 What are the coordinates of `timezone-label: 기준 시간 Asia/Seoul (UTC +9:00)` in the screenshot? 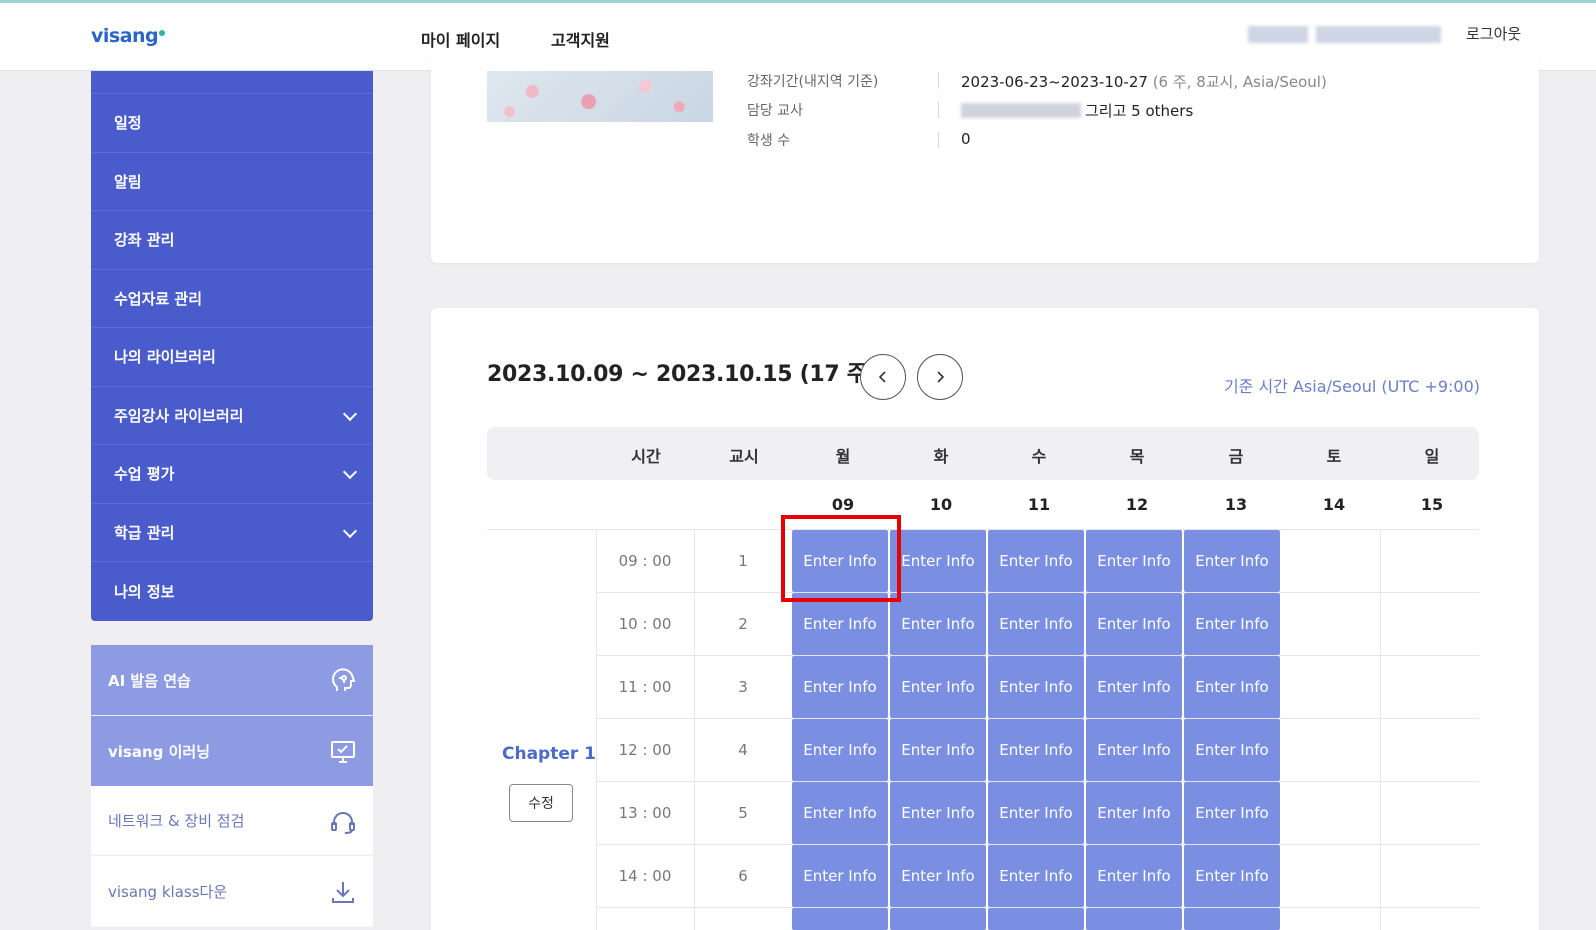 It's located at (1351, 386).